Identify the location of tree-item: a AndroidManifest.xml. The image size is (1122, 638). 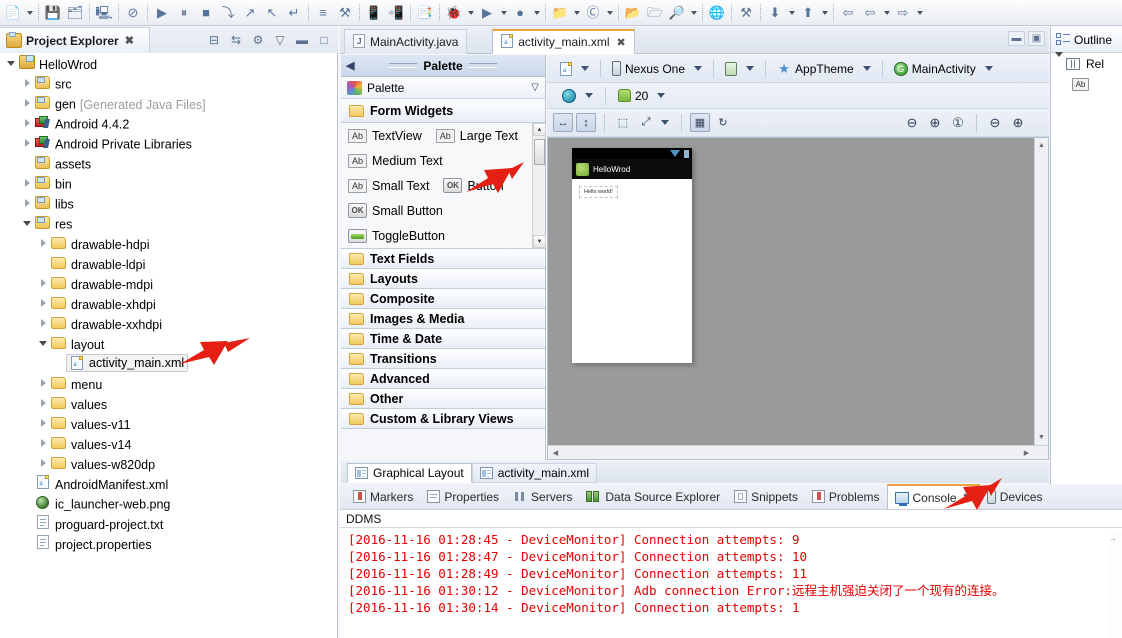
(168, 483).